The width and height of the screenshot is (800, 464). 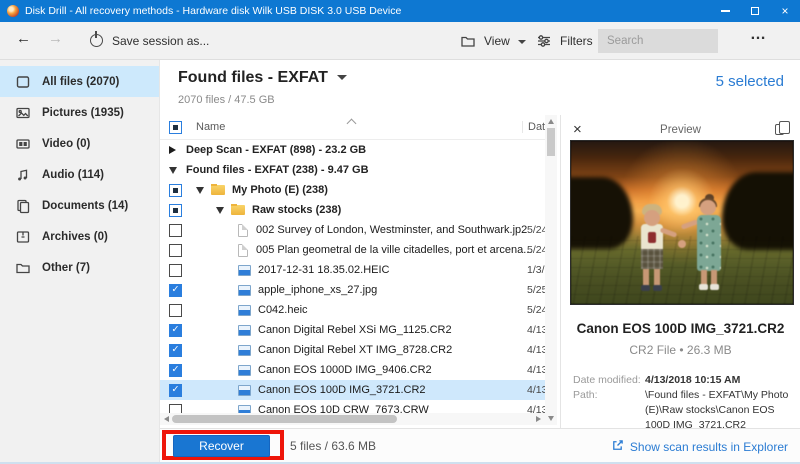 I want to click on file-name-cell: Found files - EXFAT (238) - 9.47 GB, so click(x=365, y=170).